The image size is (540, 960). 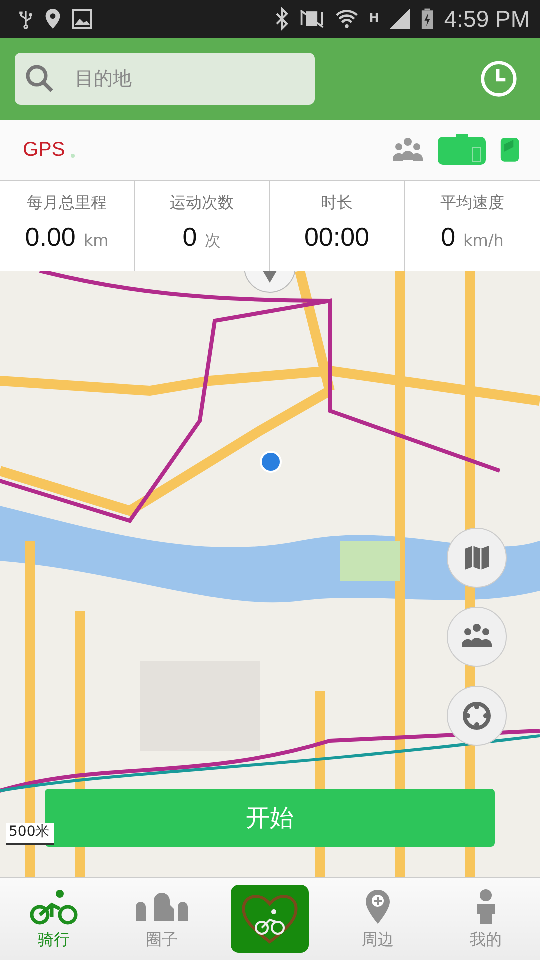 What do you see at coordinates (510, 150) in the screenshot?
I see `phone-icon` at bounding box center [510, 150].